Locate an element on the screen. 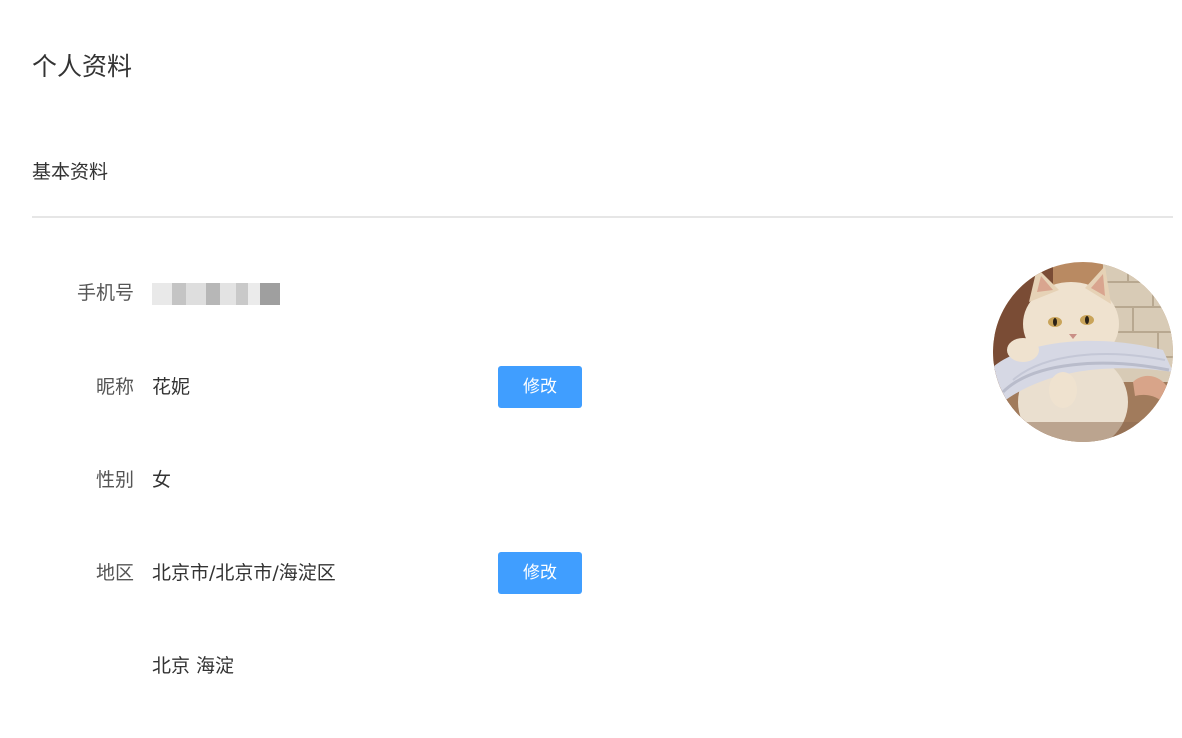 The image size is (1182, 738). cat-avatar-icon is located at coordinates (1083, 352).